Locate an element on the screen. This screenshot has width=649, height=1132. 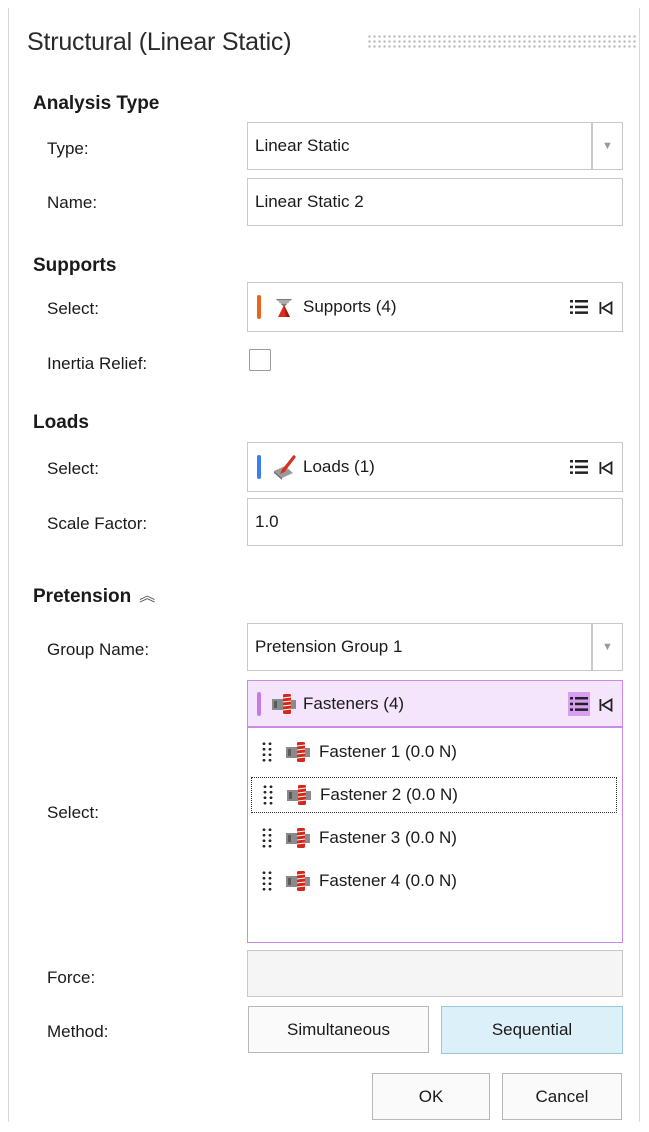
section-pretension: Pretension ︽ is located at coordinates (94, 595).